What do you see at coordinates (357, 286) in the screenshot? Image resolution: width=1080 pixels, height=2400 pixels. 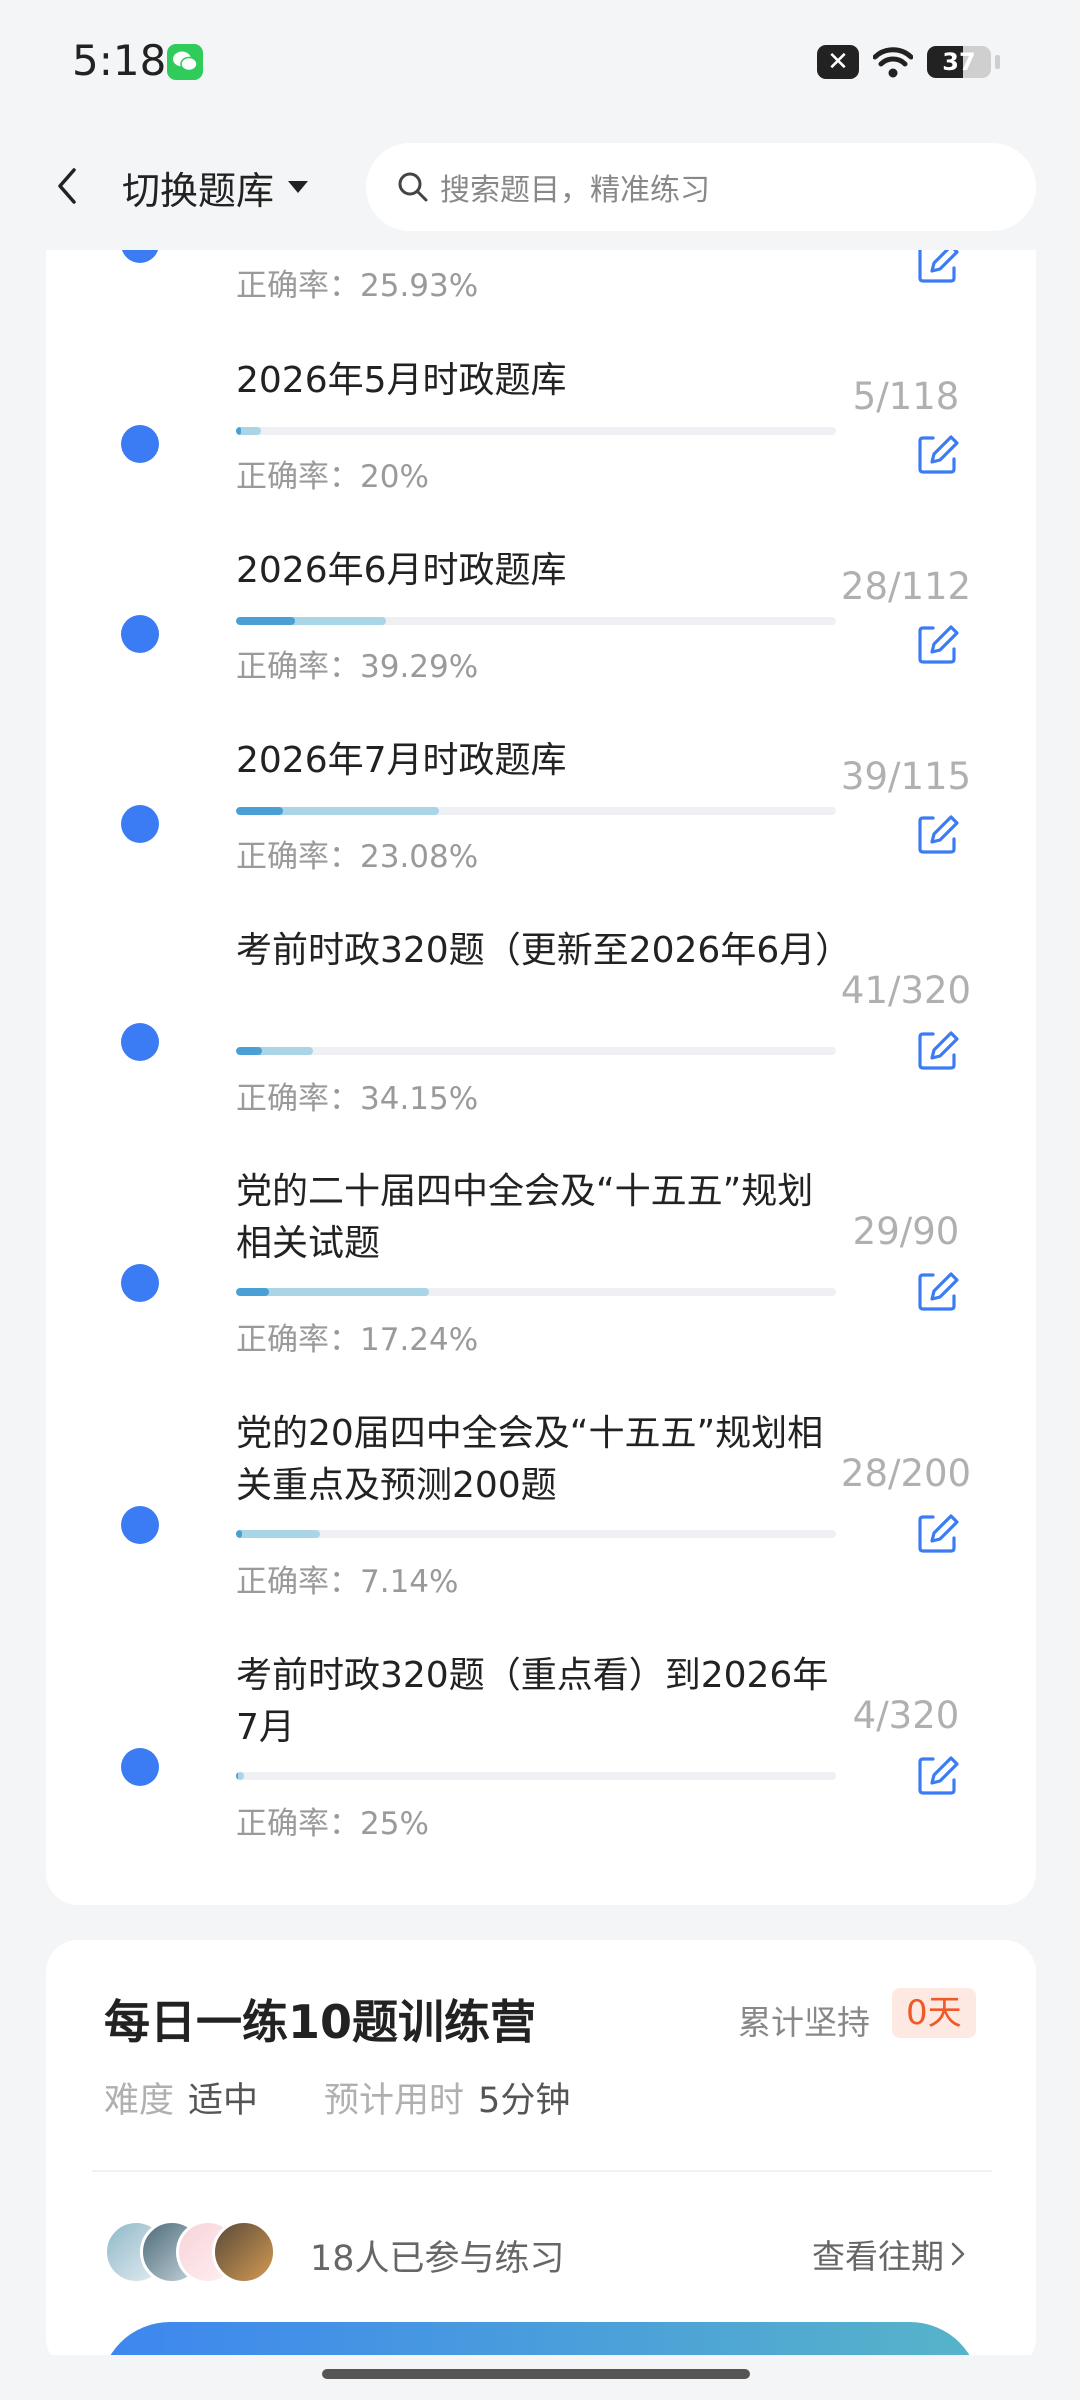 I see `bank-accuracy: 正确率：25.93%` at bounding box center [357, 286].